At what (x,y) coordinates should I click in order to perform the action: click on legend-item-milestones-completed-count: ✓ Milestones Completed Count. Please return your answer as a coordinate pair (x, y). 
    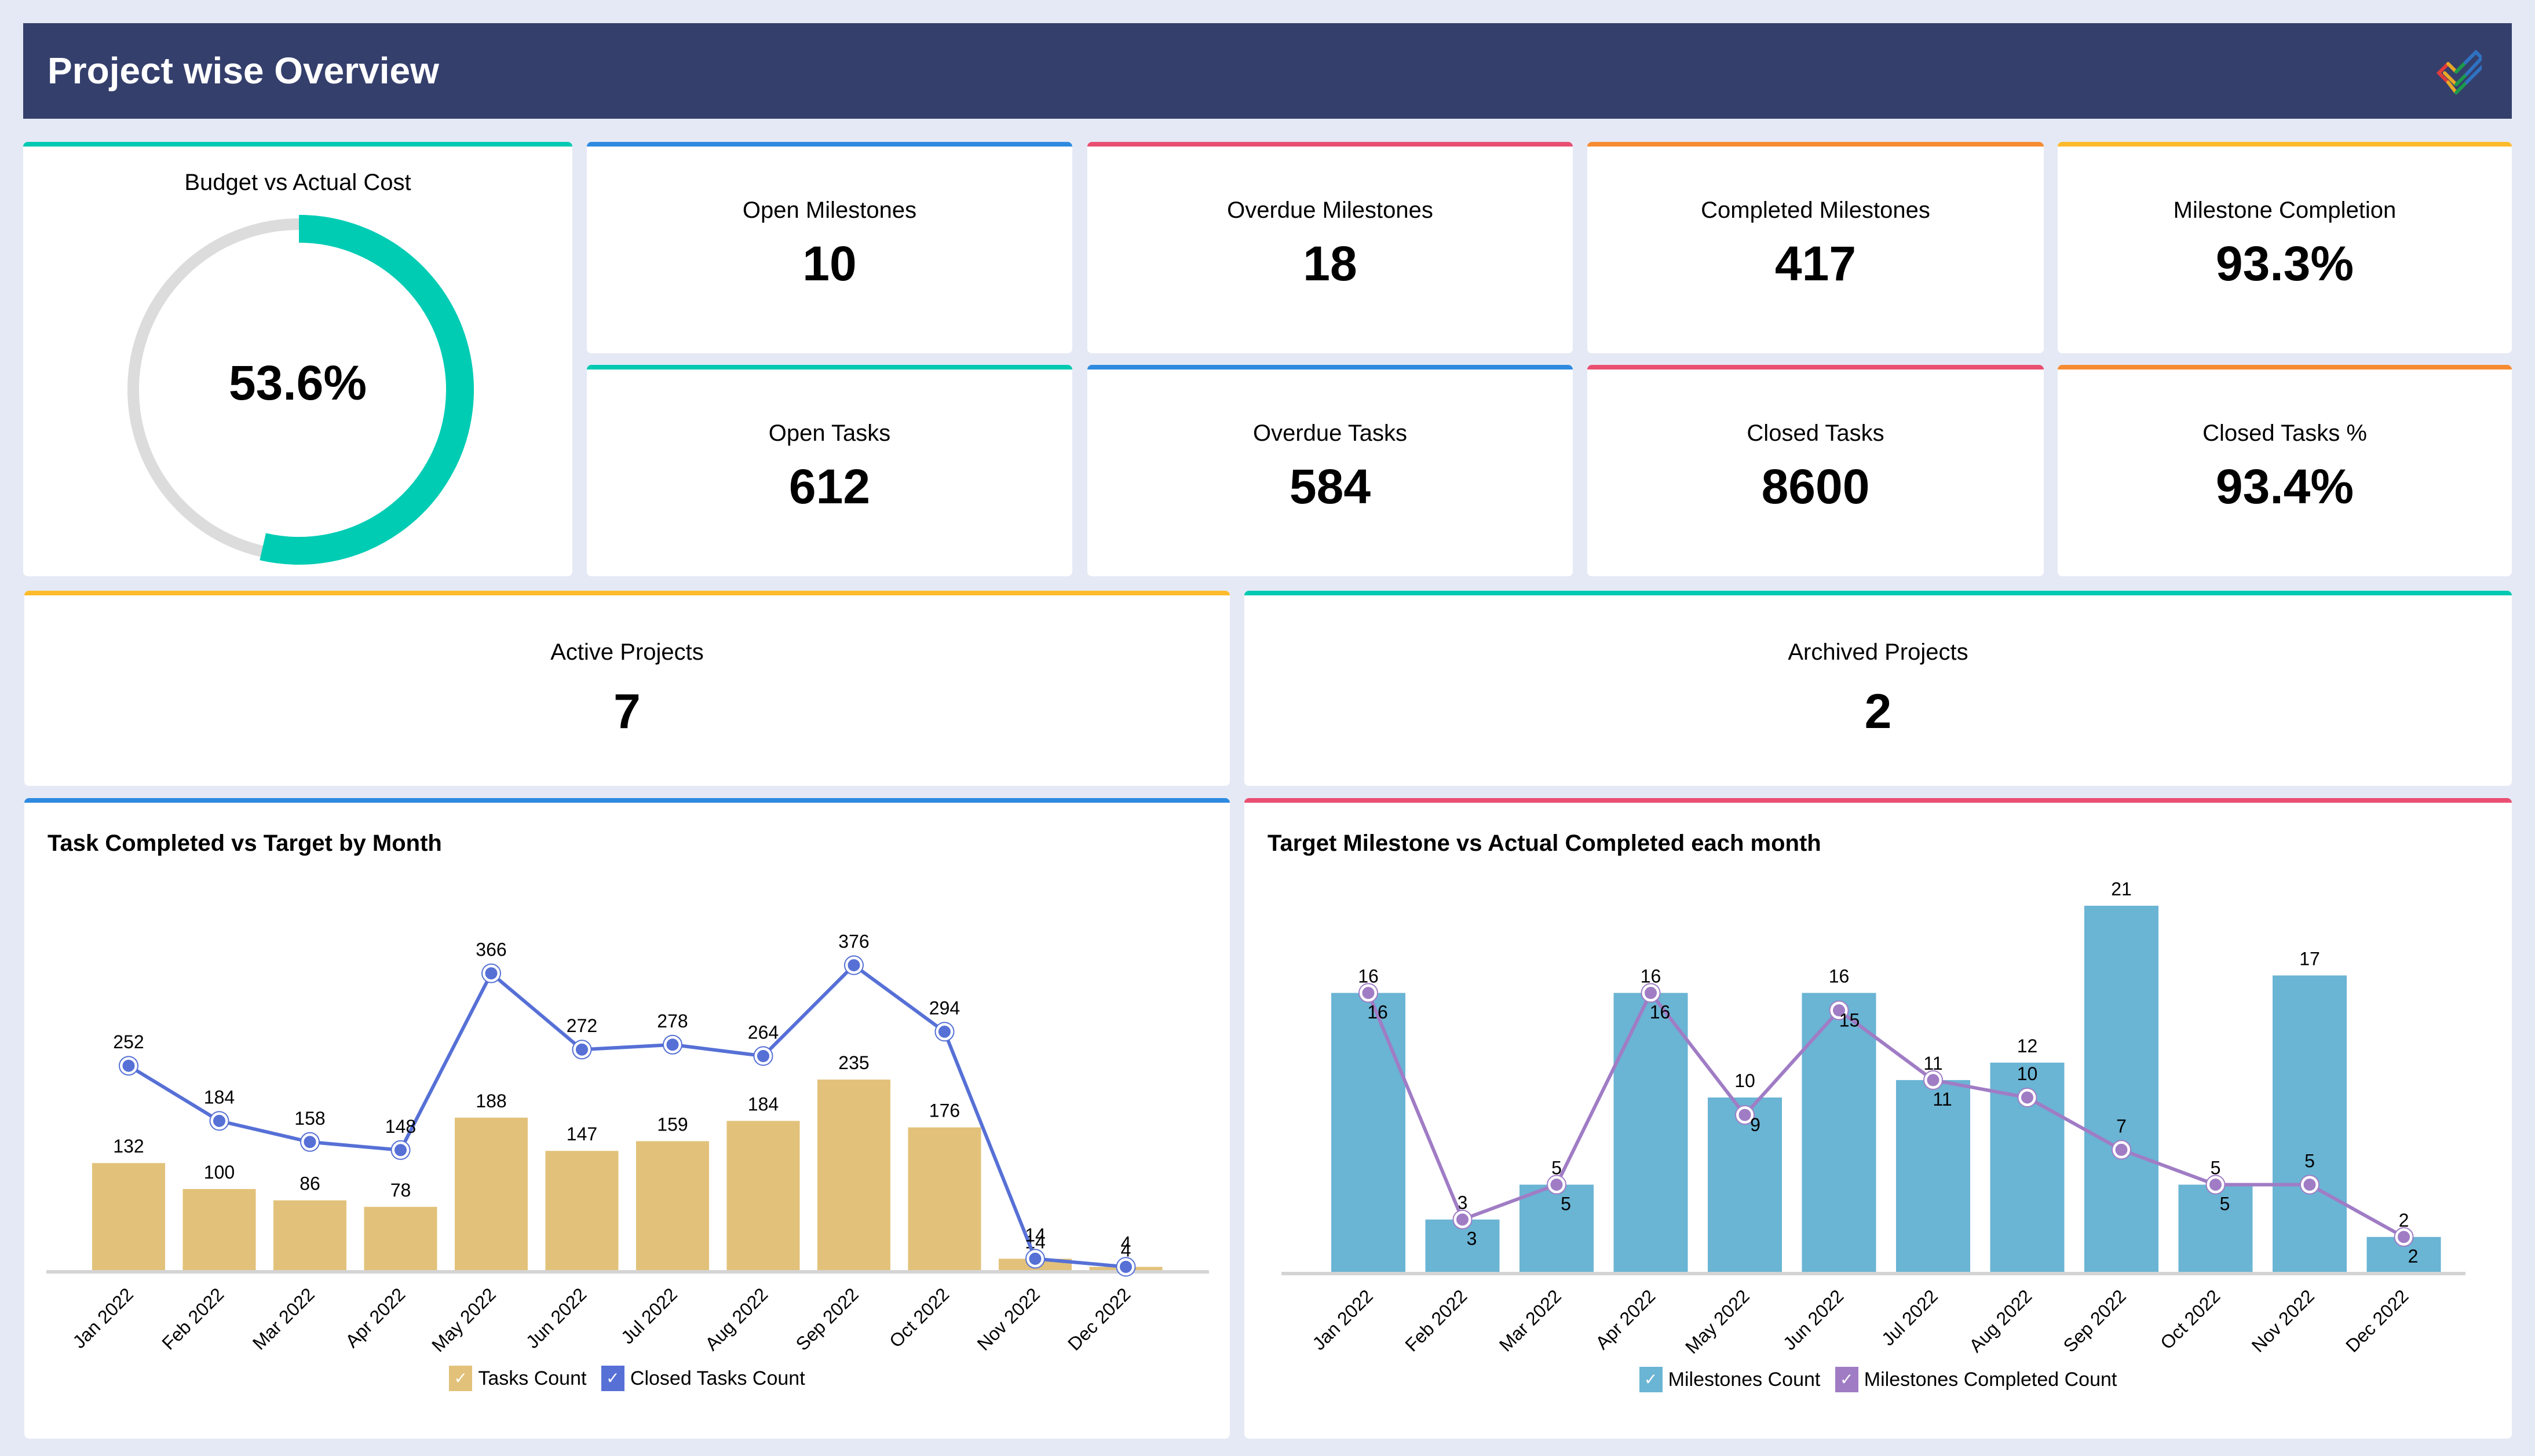
    Looking at the image, I should click on (1976, 1379).